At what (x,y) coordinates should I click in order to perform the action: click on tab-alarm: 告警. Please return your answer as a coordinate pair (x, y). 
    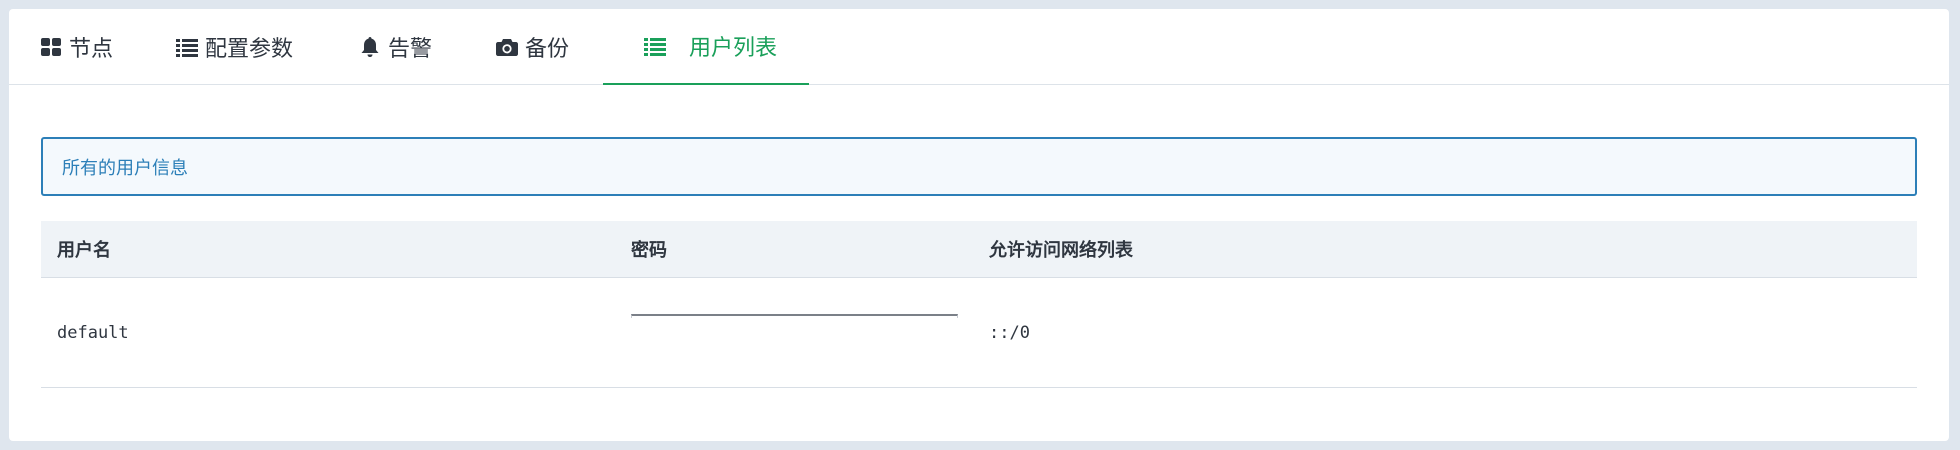
    Looking at the image, I should click on (395, 47).